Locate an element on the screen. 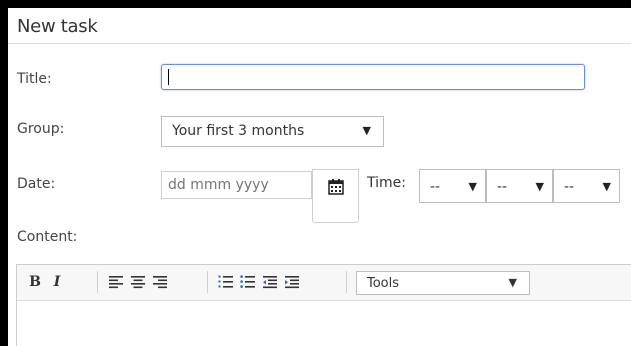 The width and height of the screenshot is (631, 346). indent-button is located at coordinates (292, 282).